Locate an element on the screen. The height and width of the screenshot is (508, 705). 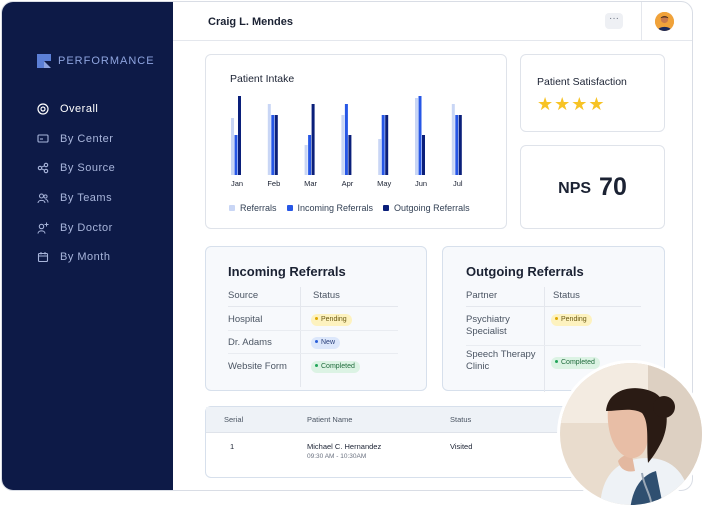
bar-incoming-referrals-jul is located at coordinates (457, 145).